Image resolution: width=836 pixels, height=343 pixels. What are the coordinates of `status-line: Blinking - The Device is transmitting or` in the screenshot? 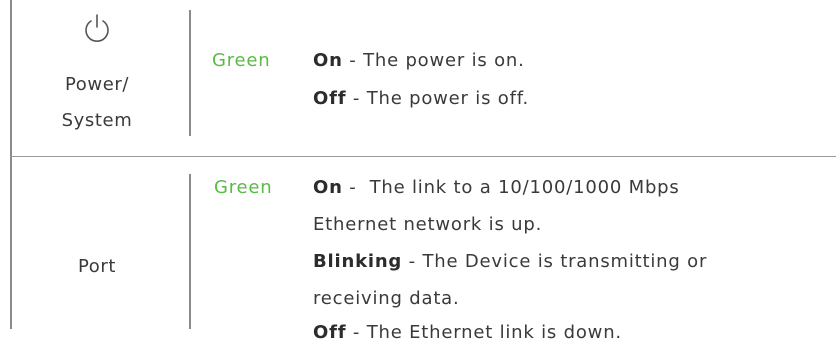 It's located at (510, 261).